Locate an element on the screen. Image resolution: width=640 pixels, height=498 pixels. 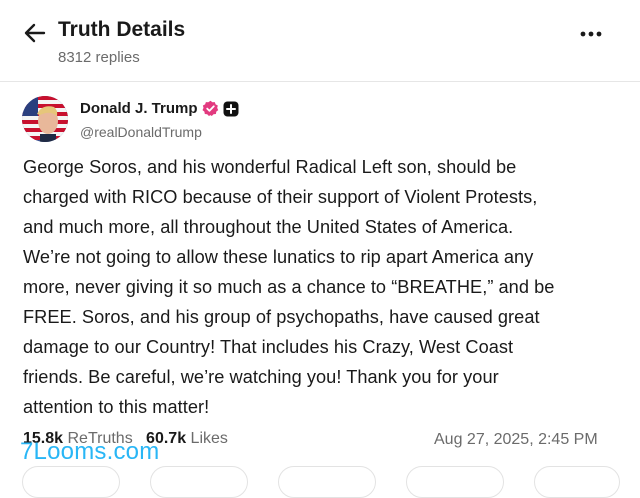
arrow-left-icon is located at coordinates (35, 33).